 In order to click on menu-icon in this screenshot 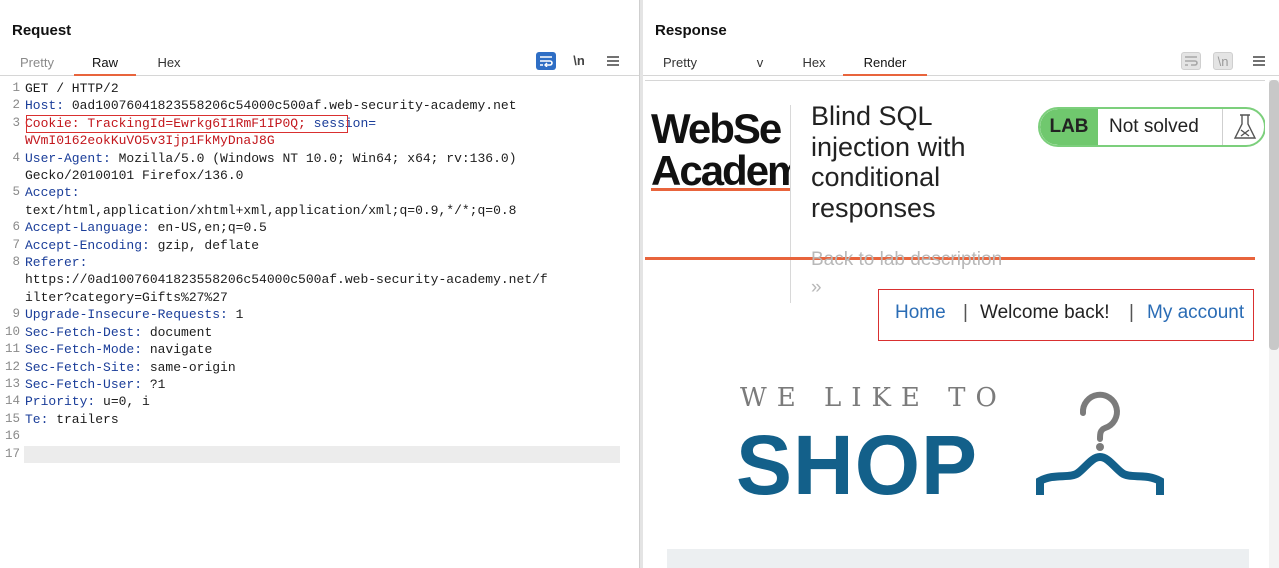, I will do `click(613, 61)`.